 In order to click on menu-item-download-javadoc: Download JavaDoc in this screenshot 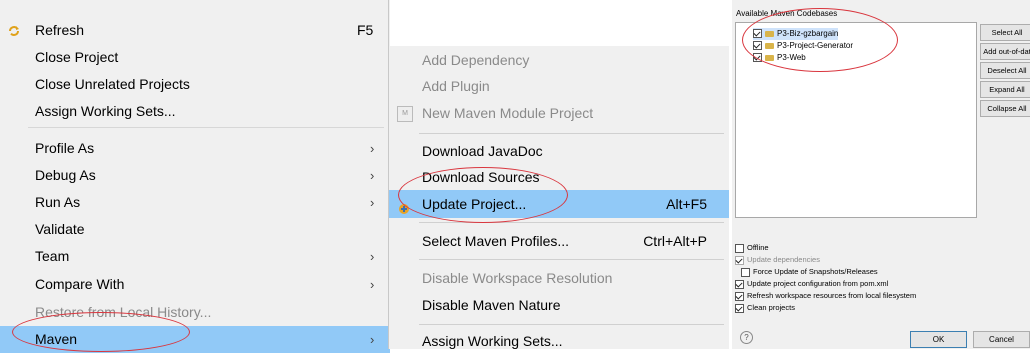, I will do `click(559, 151)`.